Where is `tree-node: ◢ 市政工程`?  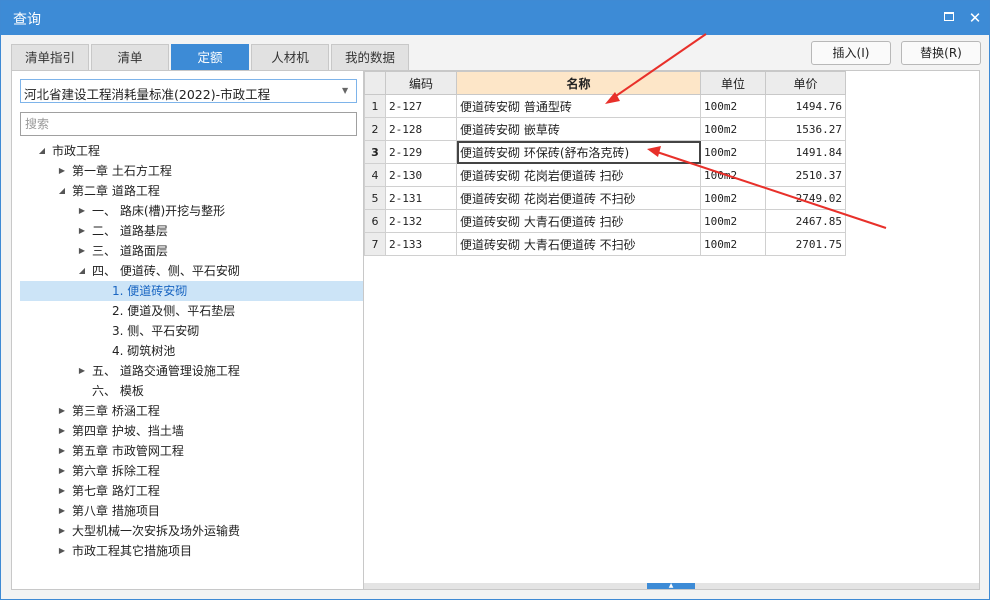
tree-node: ◢ 市政工程 is located at coordinates (187, 151).